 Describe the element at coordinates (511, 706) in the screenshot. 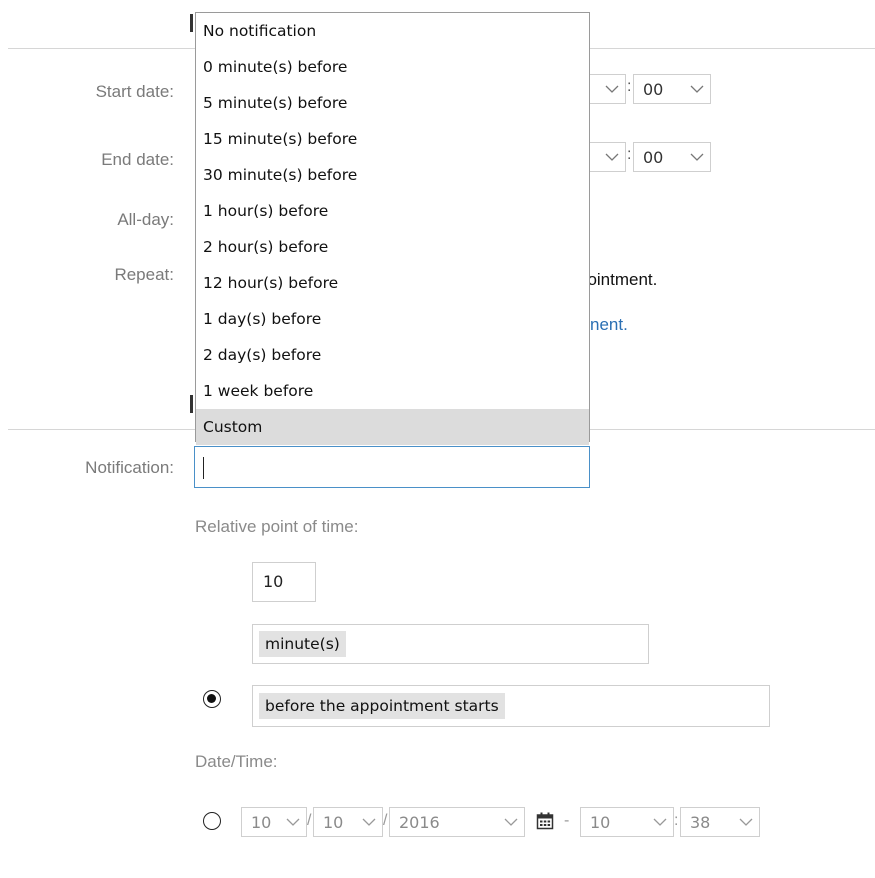

I see `relative-anchor-select: before the appointment starts` at that location.